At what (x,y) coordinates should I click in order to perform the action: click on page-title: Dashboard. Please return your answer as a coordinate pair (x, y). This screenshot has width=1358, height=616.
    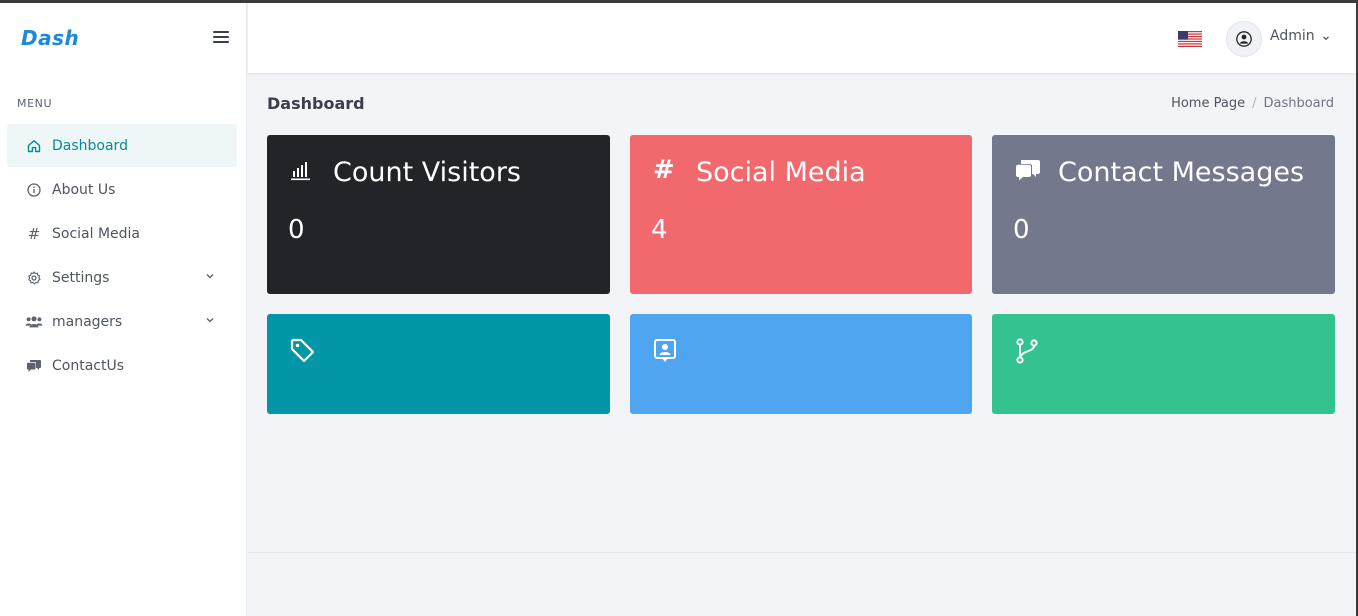
    Looking at the image, I should click on (316, 103).